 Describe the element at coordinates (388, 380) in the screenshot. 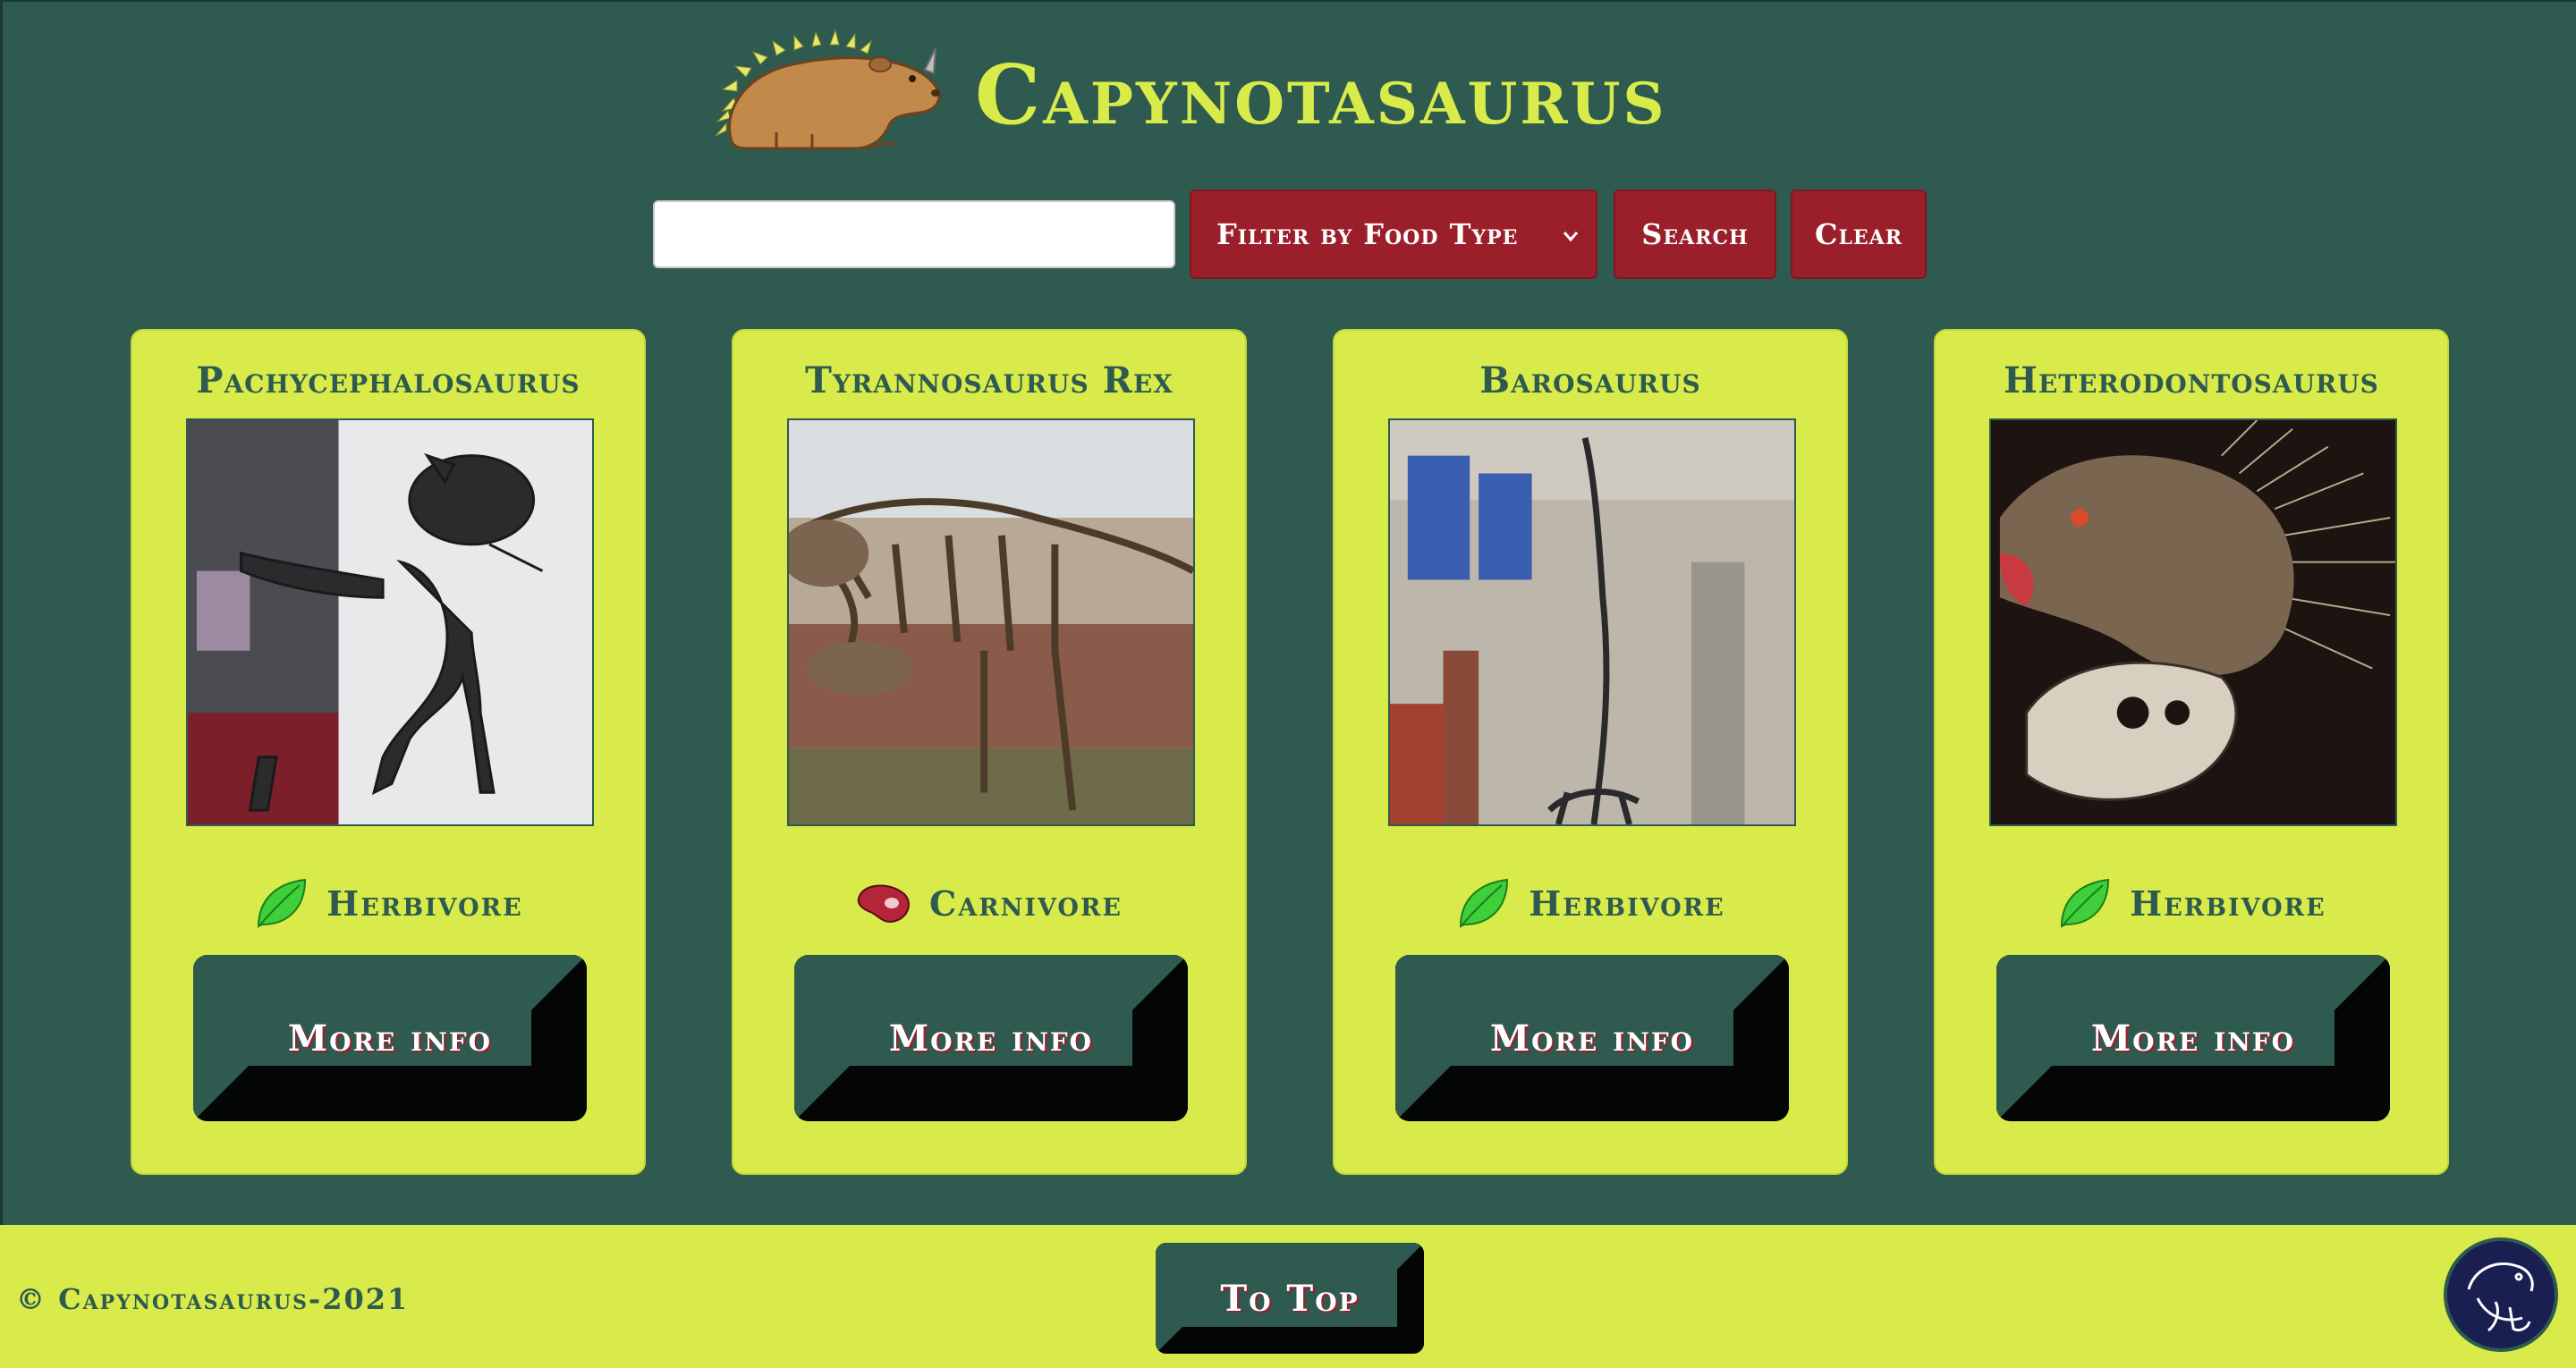

I see `dinosaur-name: Pachycephalosaurus` at that location.